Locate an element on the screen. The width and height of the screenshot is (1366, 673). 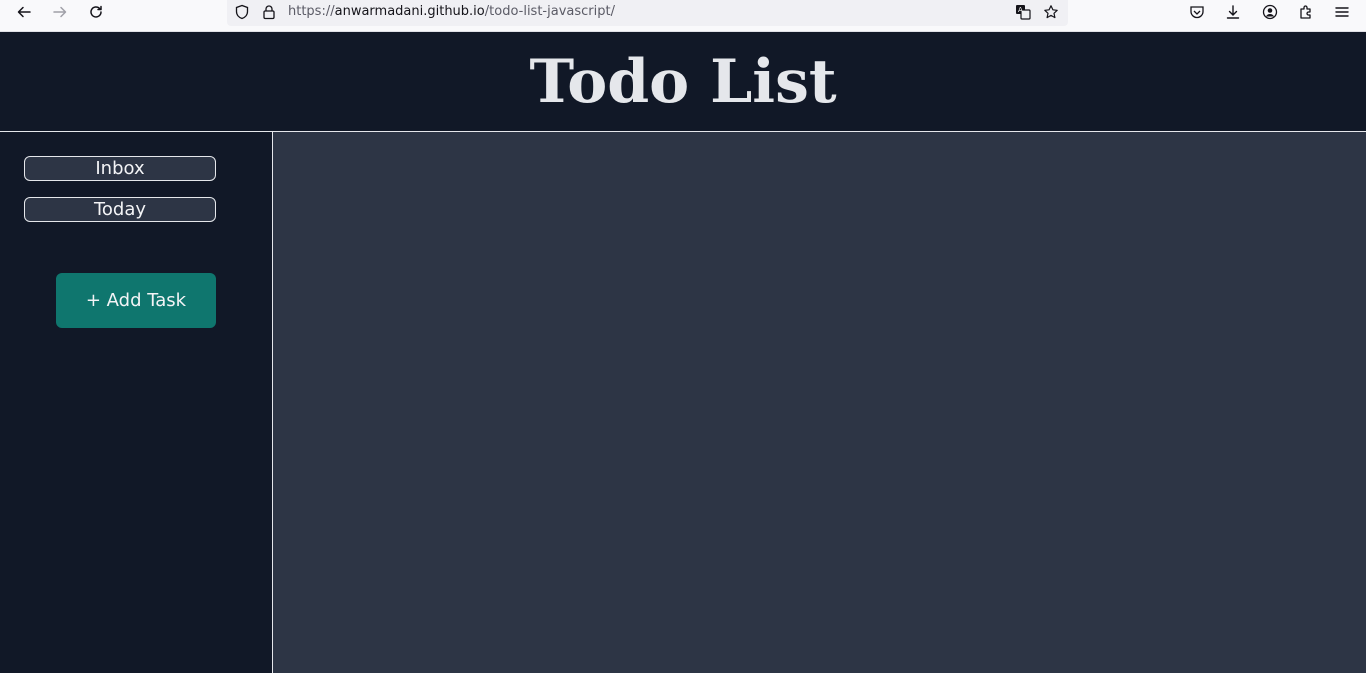
star-icon is located at coordinates (1051, 12).